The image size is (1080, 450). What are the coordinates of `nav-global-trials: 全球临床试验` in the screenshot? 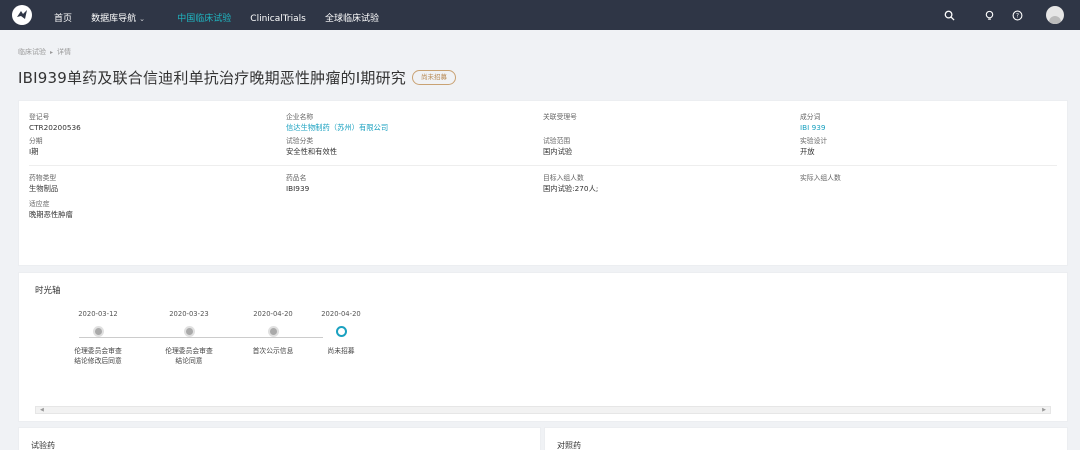 It's located at (352, 19).